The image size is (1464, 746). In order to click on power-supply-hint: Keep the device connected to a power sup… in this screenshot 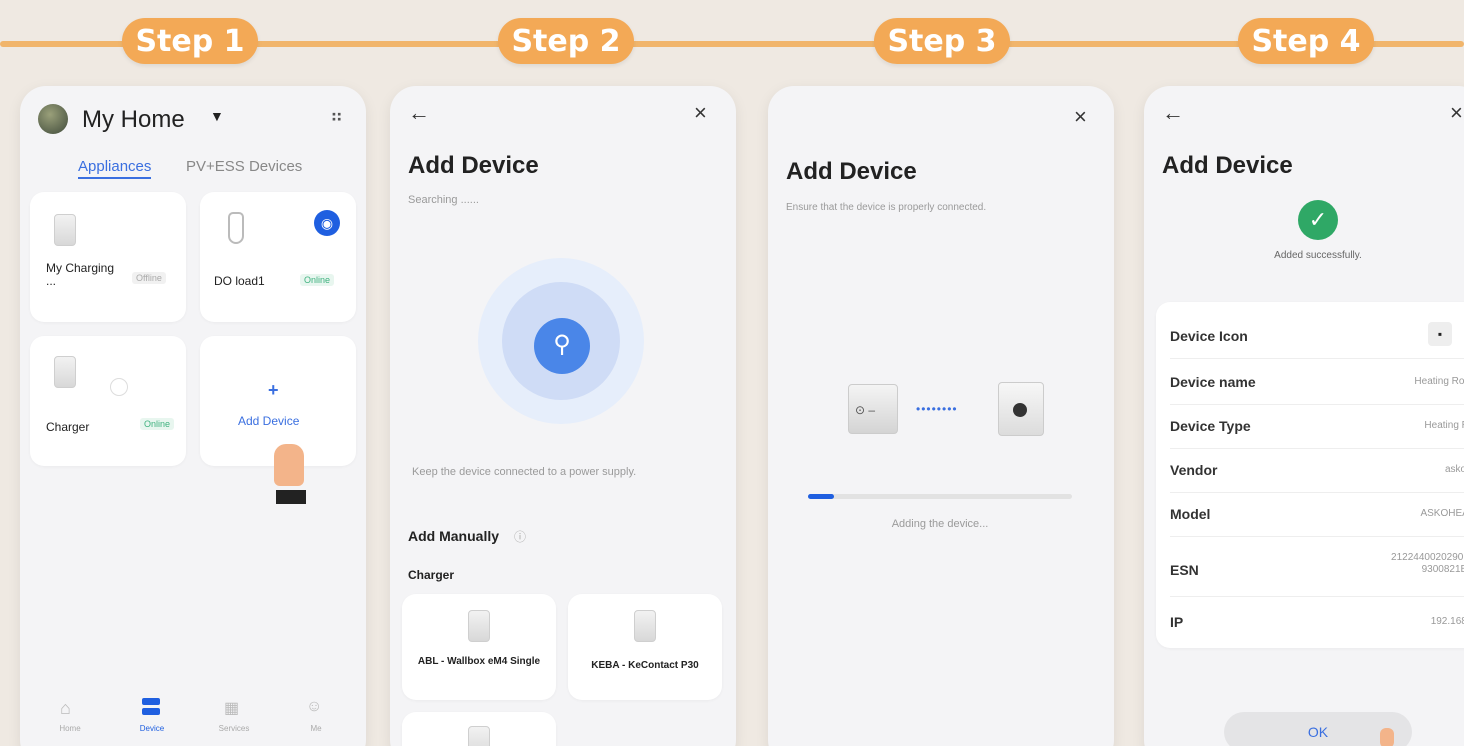, I will do `click(524, 472)`.